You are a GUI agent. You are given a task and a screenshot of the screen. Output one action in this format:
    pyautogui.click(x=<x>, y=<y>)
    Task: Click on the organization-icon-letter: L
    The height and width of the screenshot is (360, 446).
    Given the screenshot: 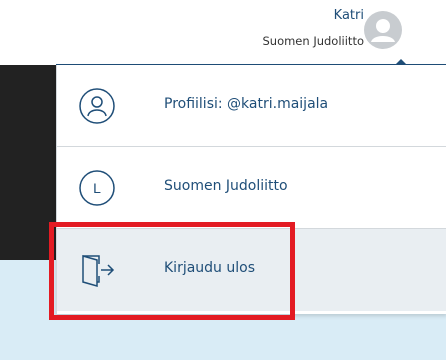 What is the action you would take?
    pyautogui.click(x=97, y=188)
    